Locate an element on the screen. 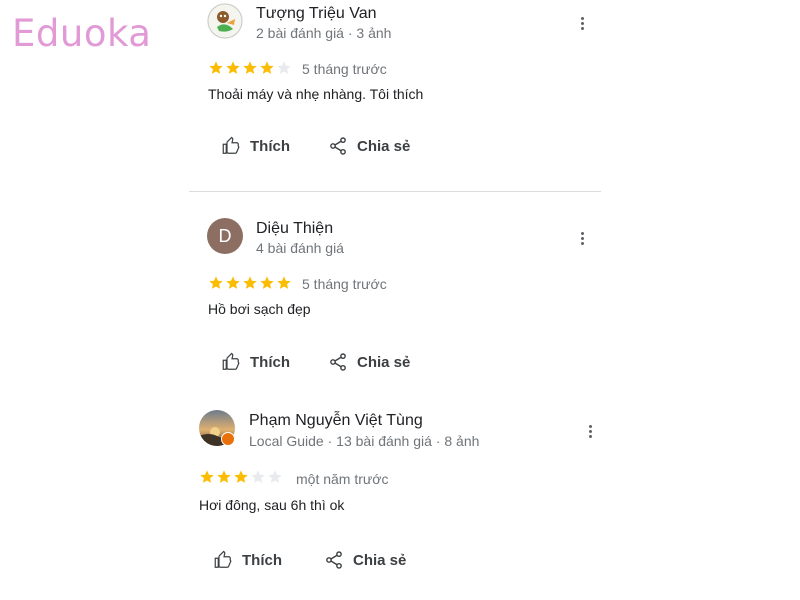 This screenshot has width=800, height=600. reviewer-meta: 2 bài đánh giá · 3 ảnh is located at coordinates (324, 33).